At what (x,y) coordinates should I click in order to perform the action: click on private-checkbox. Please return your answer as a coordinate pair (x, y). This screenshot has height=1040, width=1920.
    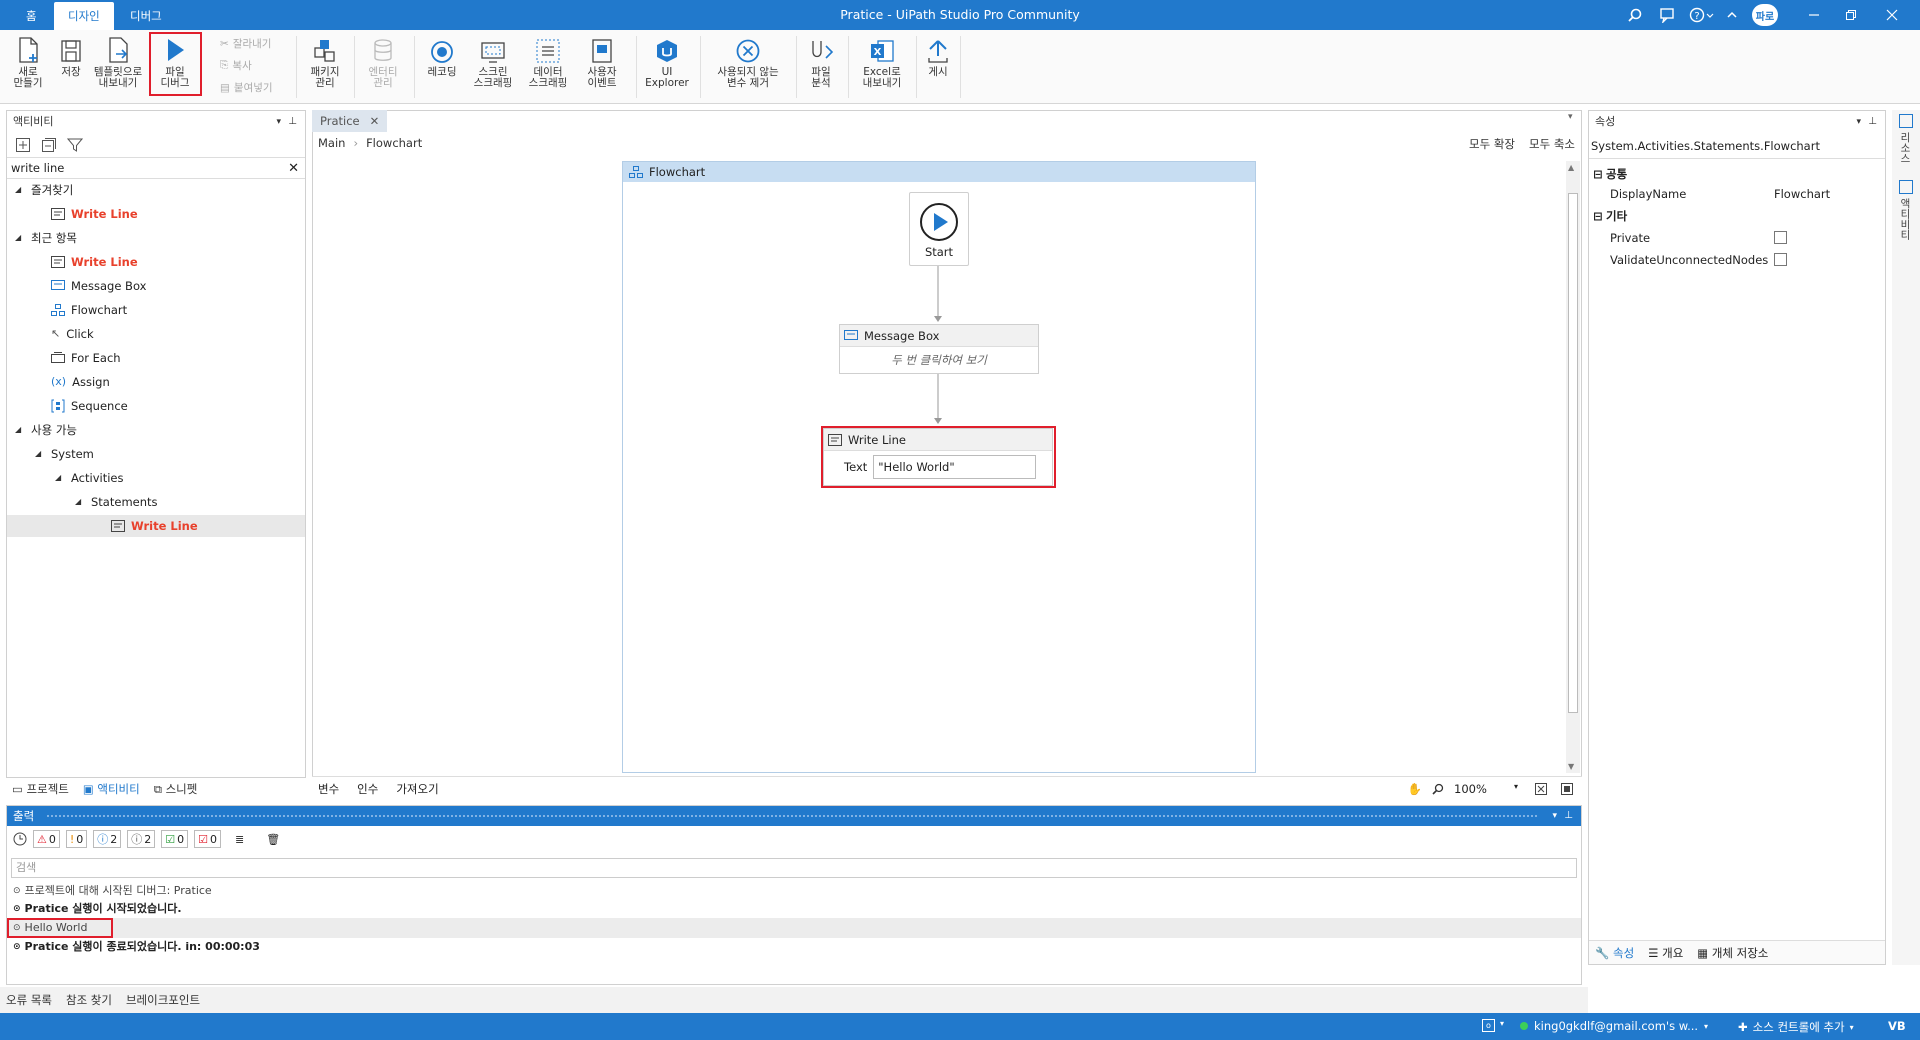
    Looking at the image, I should click on (1780, 237).